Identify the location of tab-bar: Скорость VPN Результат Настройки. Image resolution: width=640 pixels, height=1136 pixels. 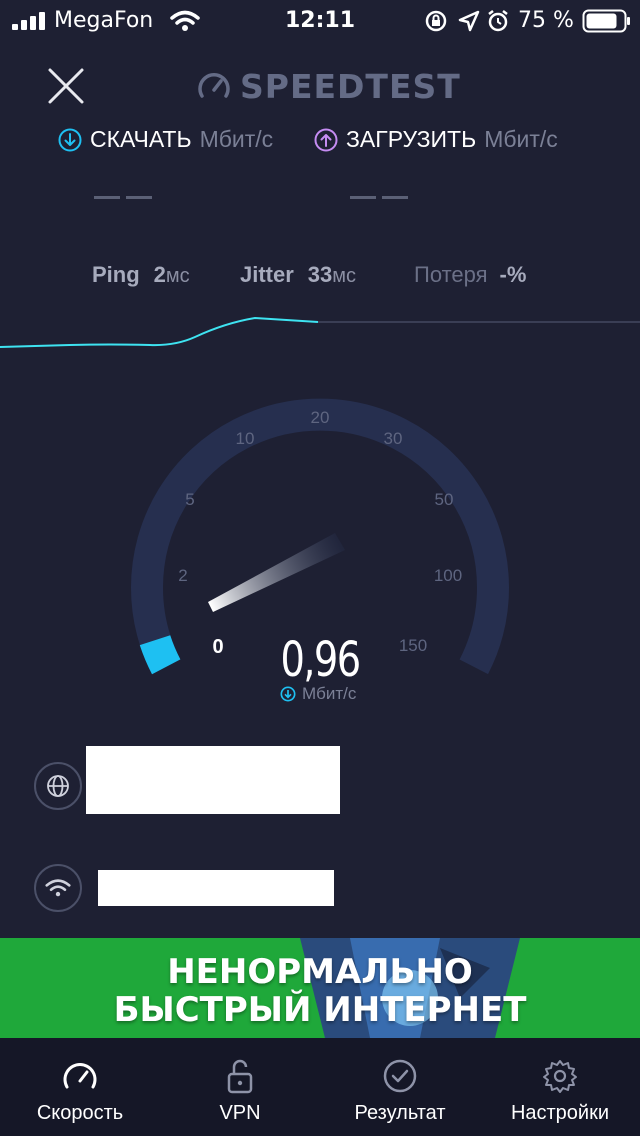
(320, 1087).